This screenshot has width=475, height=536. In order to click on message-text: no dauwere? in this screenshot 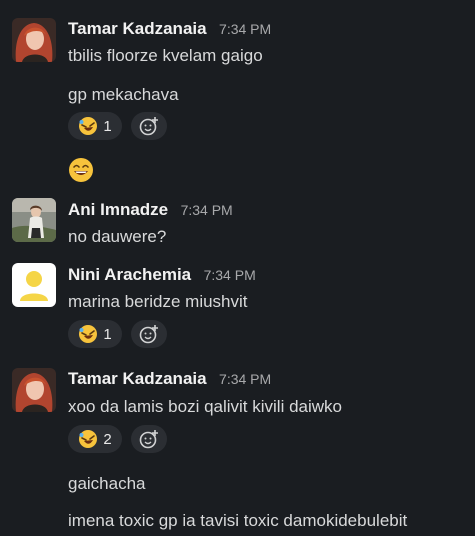, I will do `click(117, 236)`.